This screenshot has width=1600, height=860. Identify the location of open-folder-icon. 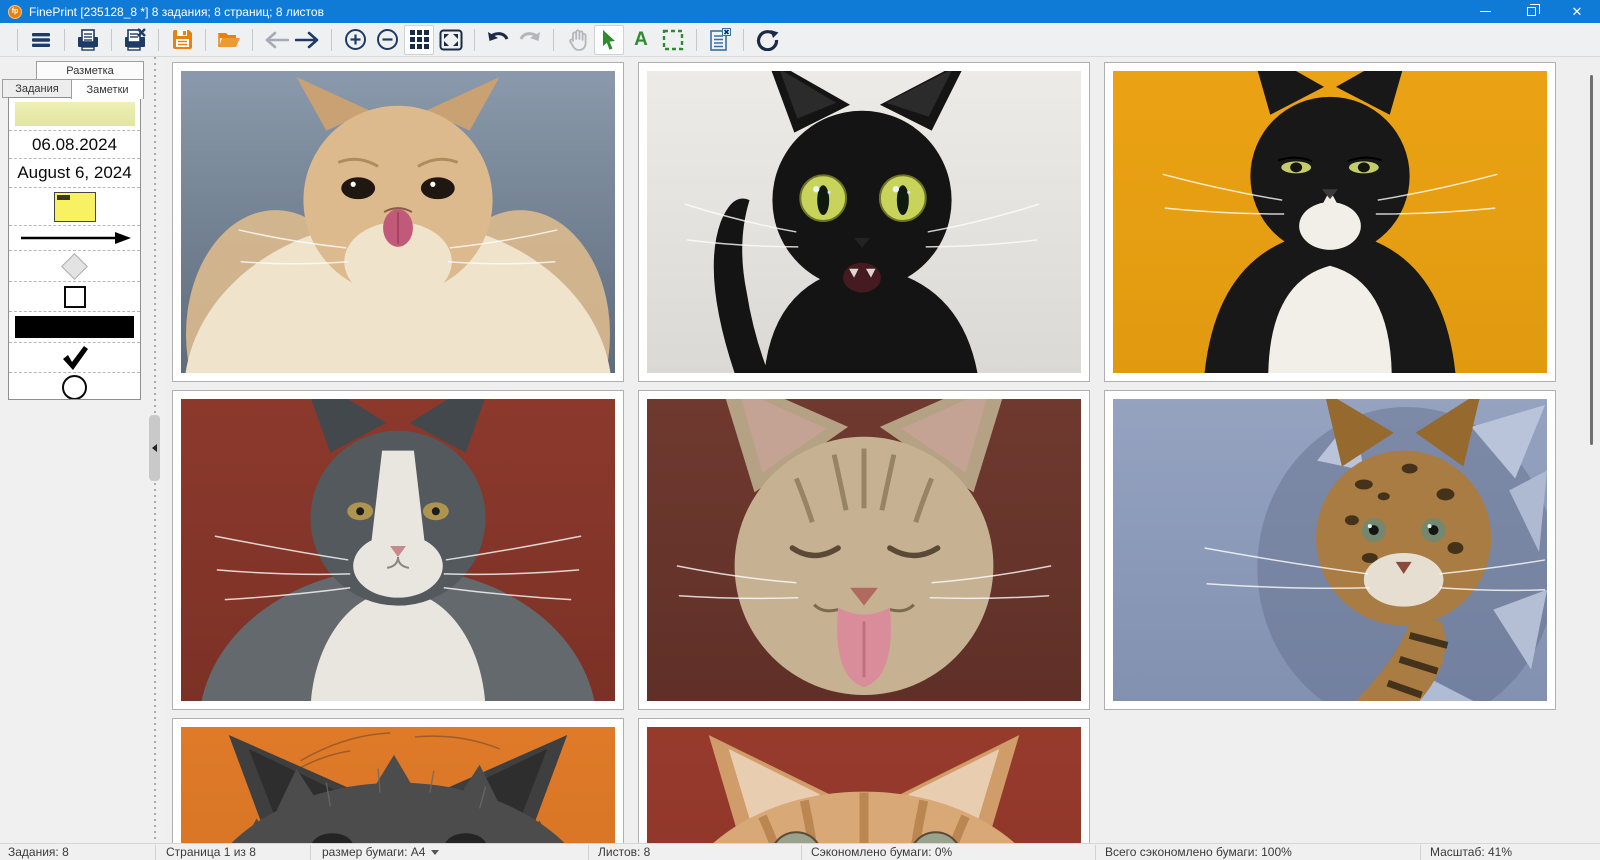
(229, 39).